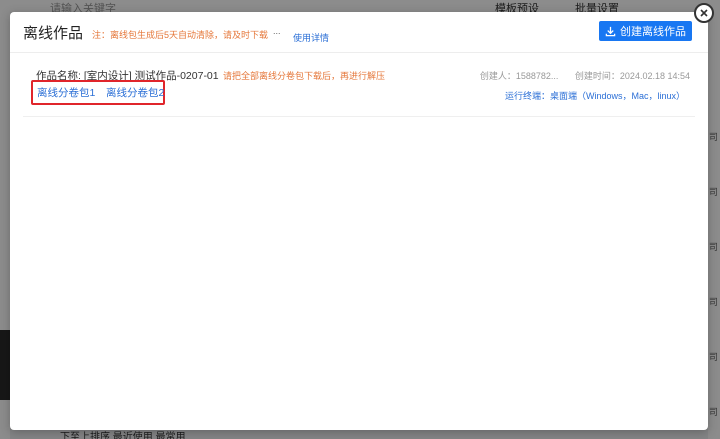 This screenshot has width=720, height=439. I want to click on create-offline-work-button: 创建离线作品, so click(645, 31).